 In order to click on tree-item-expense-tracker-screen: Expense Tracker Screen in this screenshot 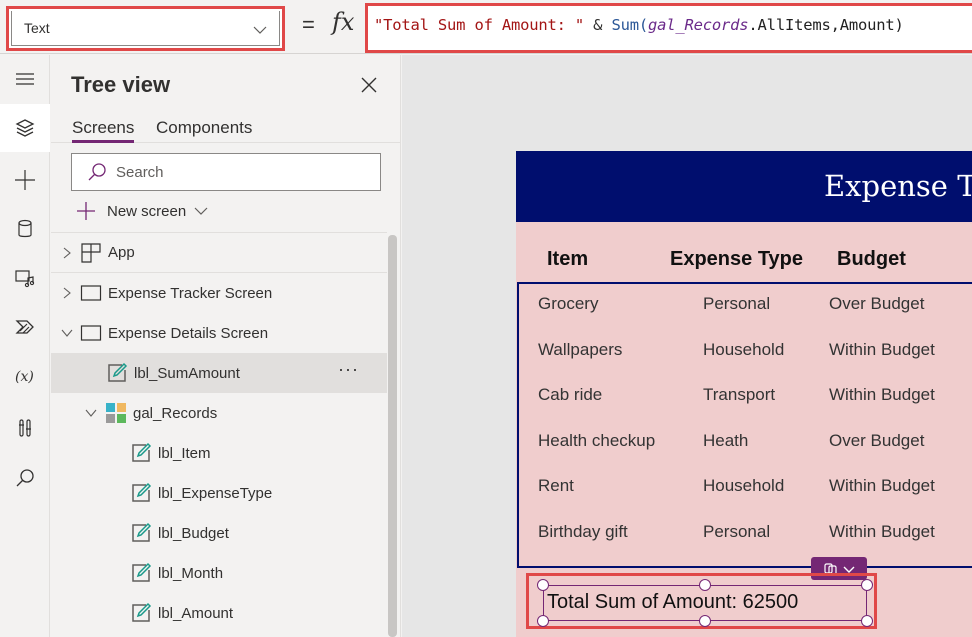, I will do `click(219, 293)`.